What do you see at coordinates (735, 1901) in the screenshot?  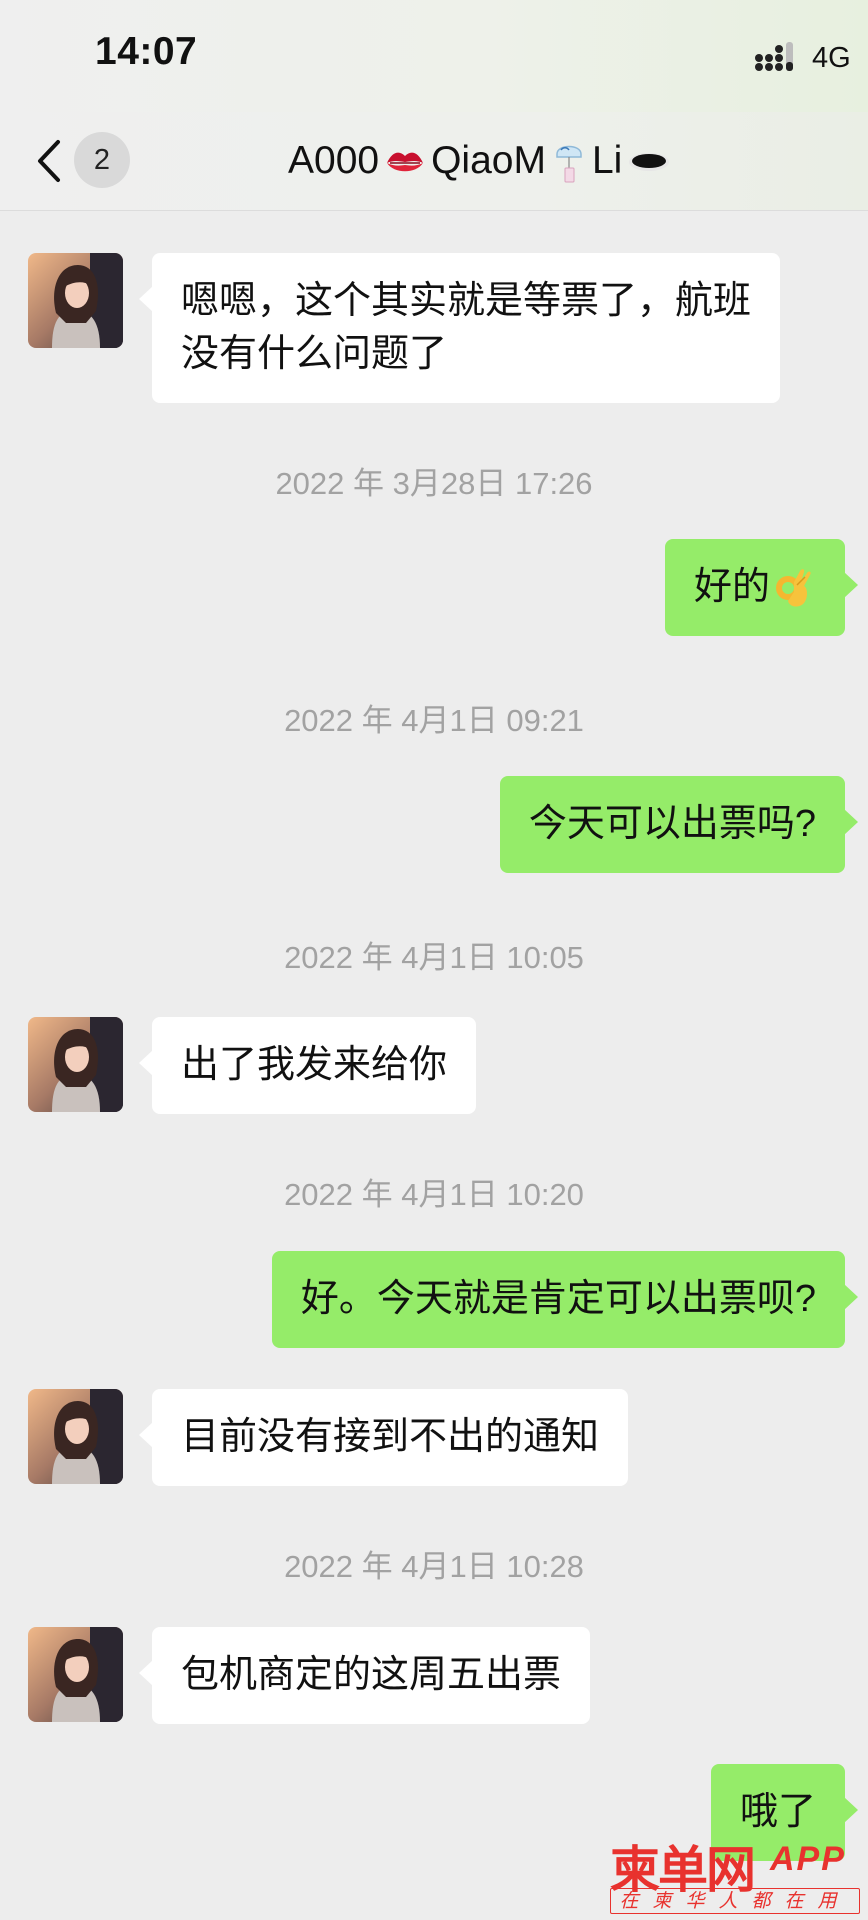 I see `watermark-slogan: 在柬华人都在用` at bounding box center [735, 1901].